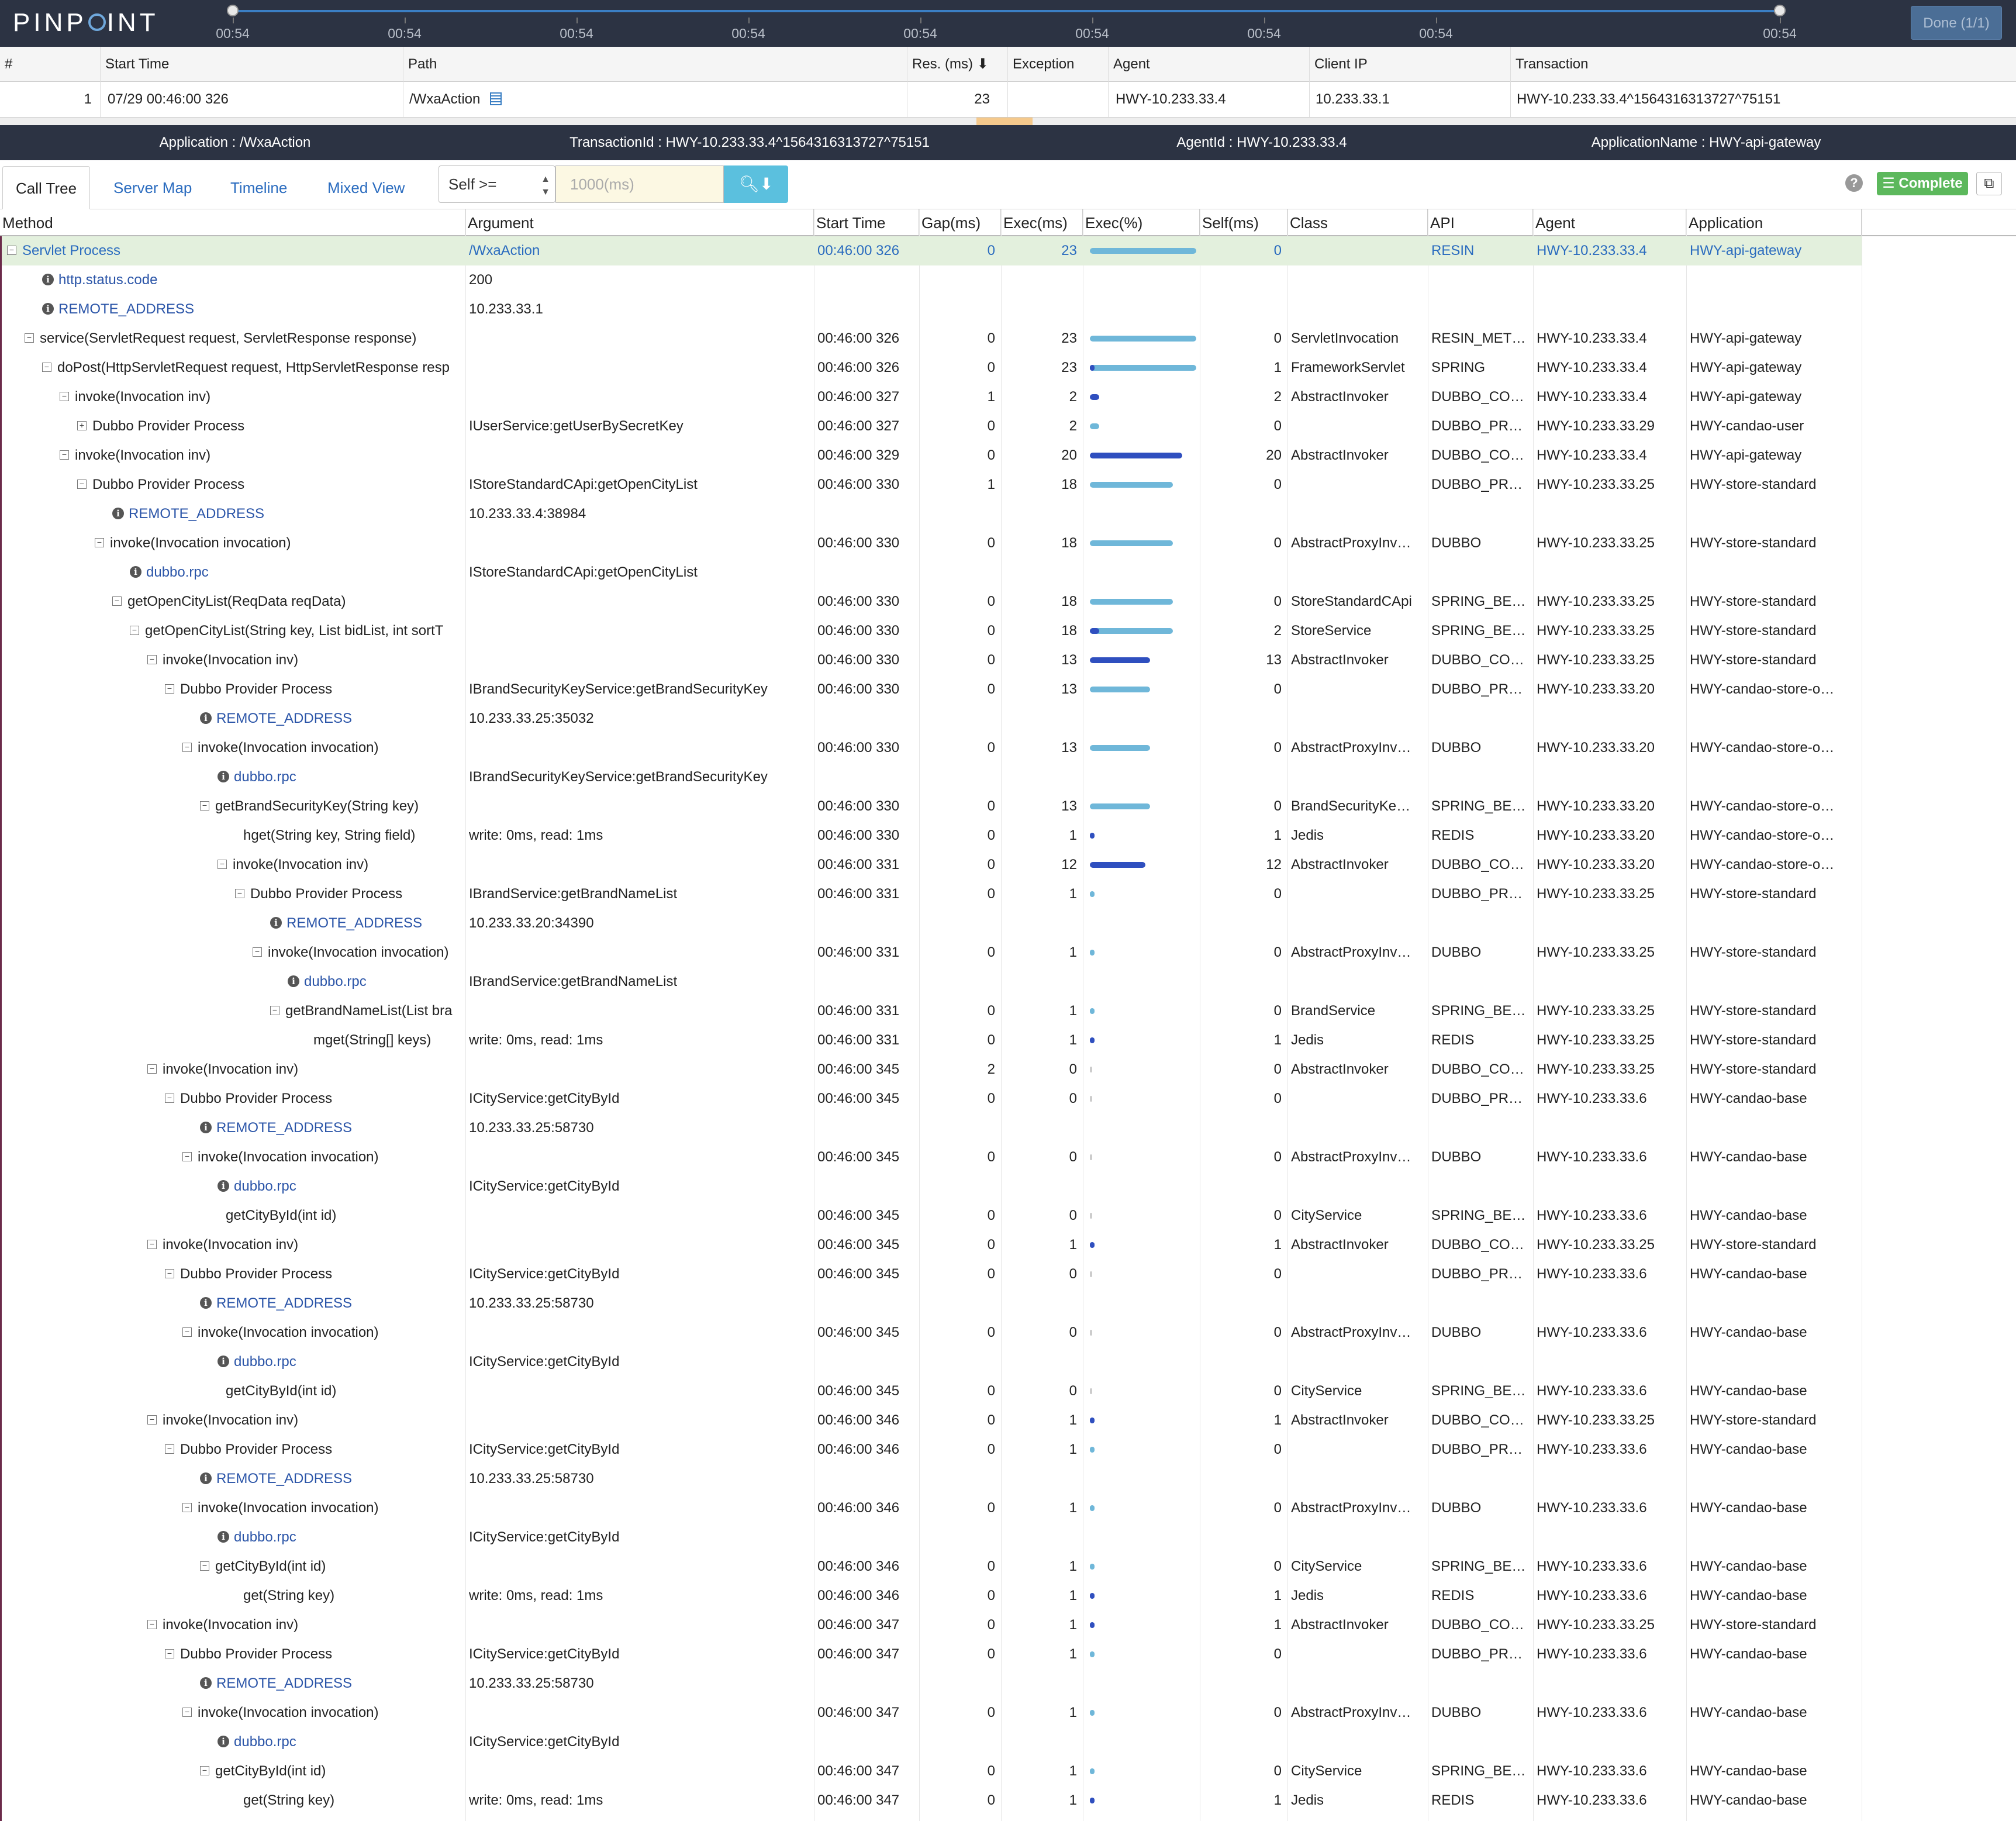 The image size is (2016, 1821). I want to click on splitter-handle, so click(1005, 122).